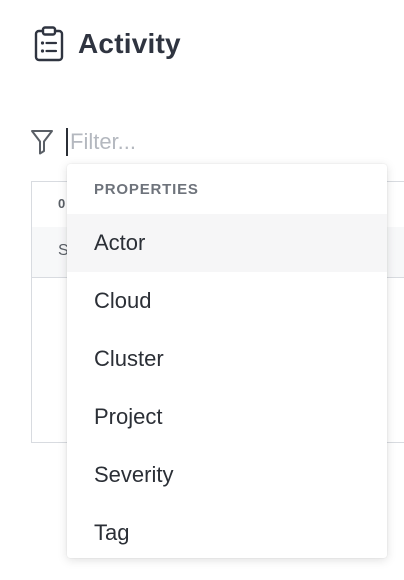  I want to click on clipboard-list-icon, so click(49, 44).